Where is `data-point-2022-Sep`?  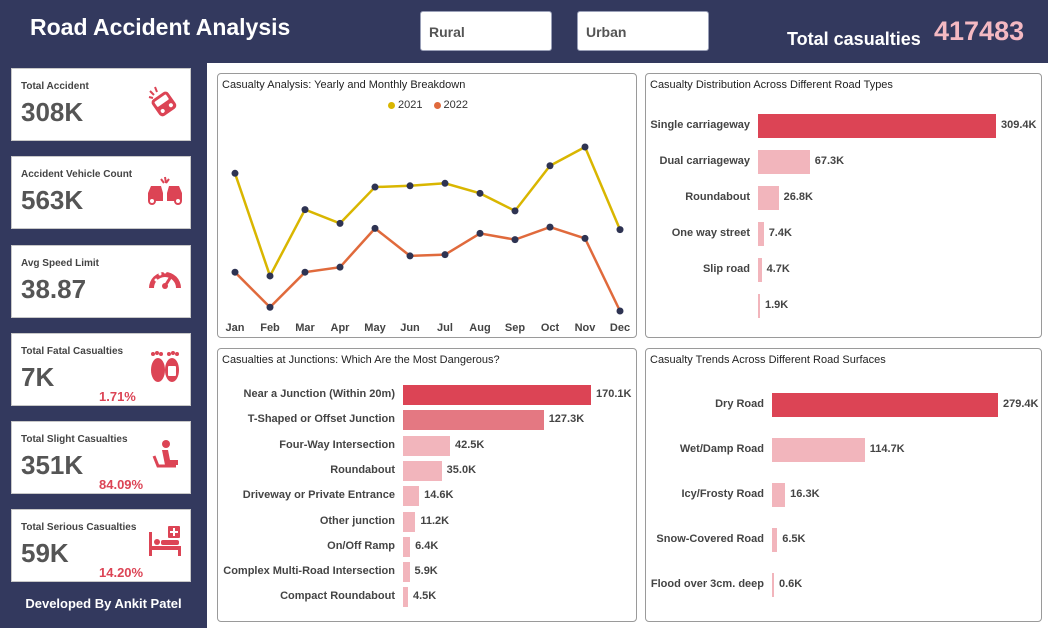 data-point-2022-Sep is located at coordinates (515, 240).